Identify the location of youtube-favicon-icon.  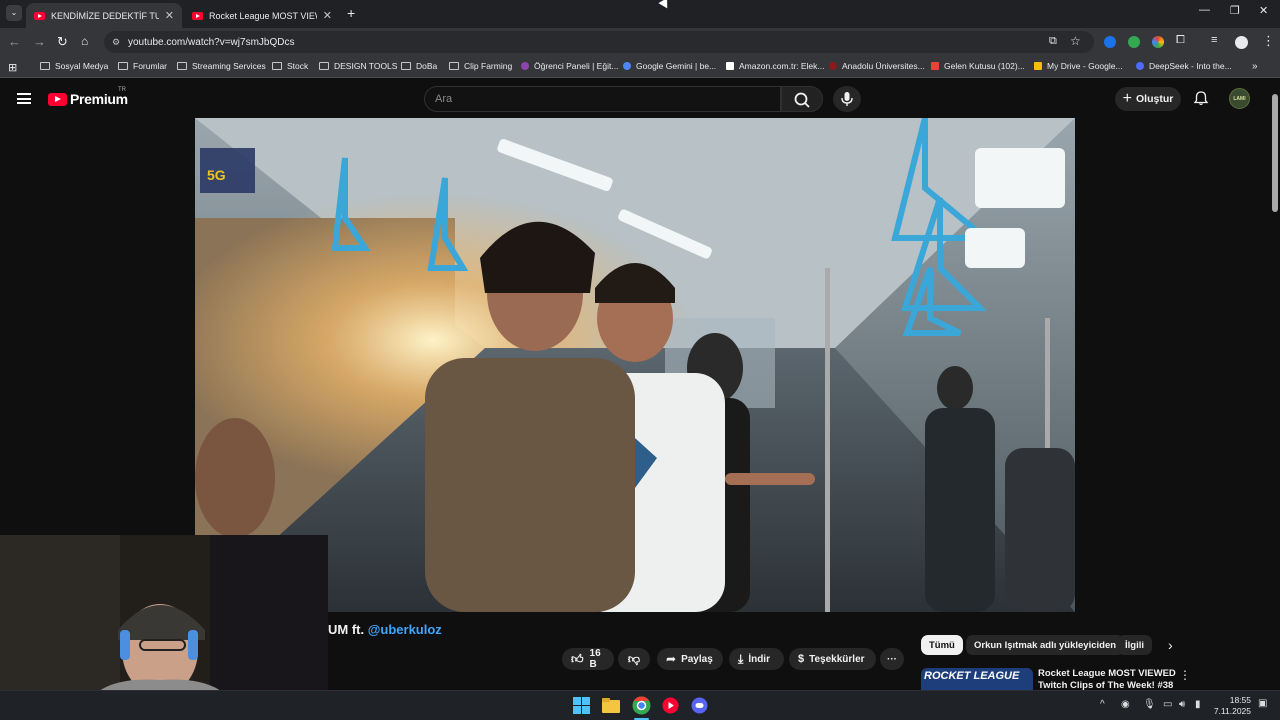
(197, 15).